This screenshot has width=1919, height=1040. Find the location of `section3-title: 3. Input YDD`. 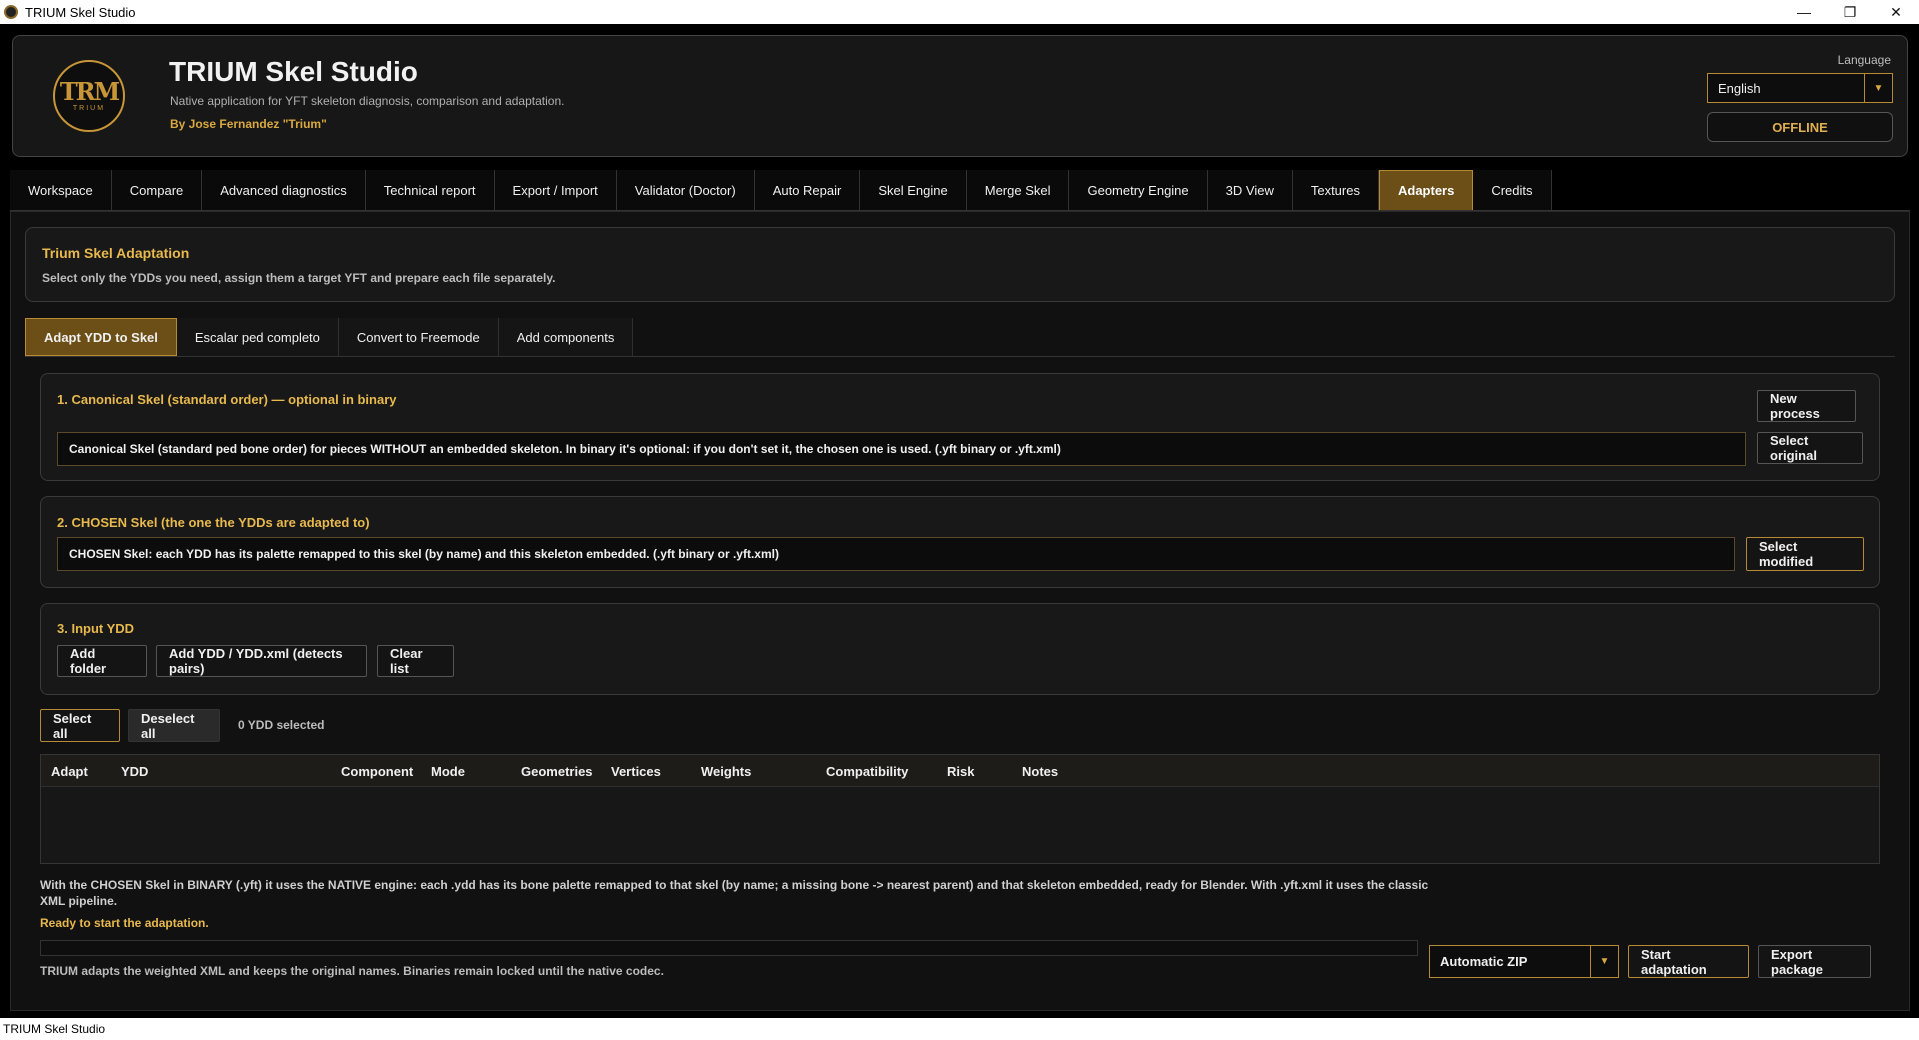

section3-title: 3. Input YDD is located at coordinates (96, 628).